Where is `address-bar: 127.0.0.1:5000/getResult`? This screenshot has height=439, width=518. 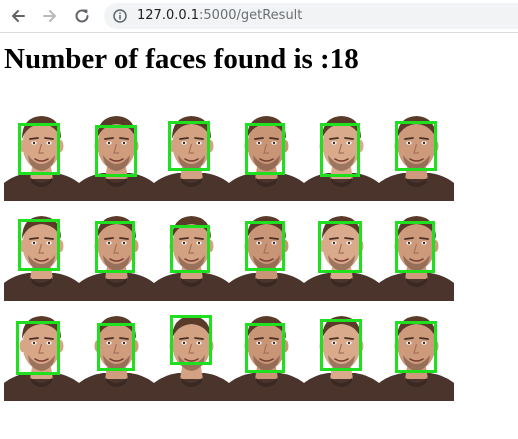 address-bar: 127.0.0.1:5000/getResult is located at coordinates (311, 16).